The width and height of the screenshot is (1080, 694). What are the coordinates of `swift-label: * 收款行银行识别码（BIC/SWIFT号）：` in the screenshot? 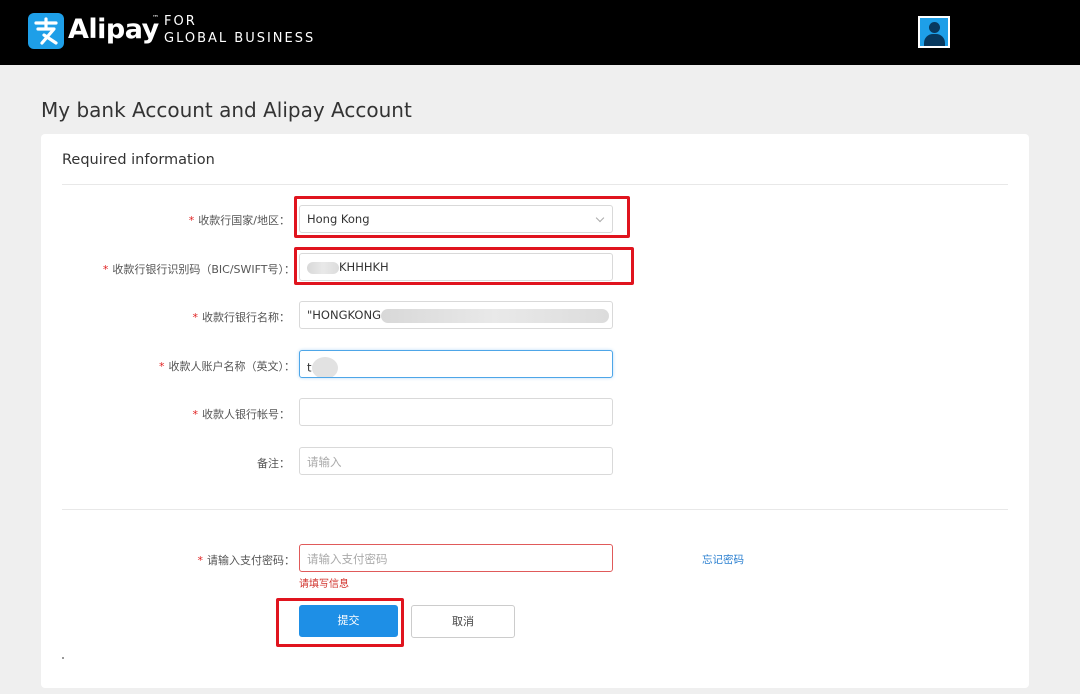 It's located at (198, 269).